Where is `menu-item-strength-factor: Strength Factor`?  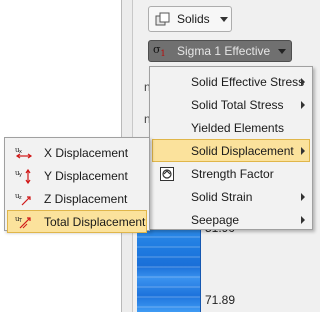
menu-item-strength-factor: Strength Factor is located at coordinates (231, 173).